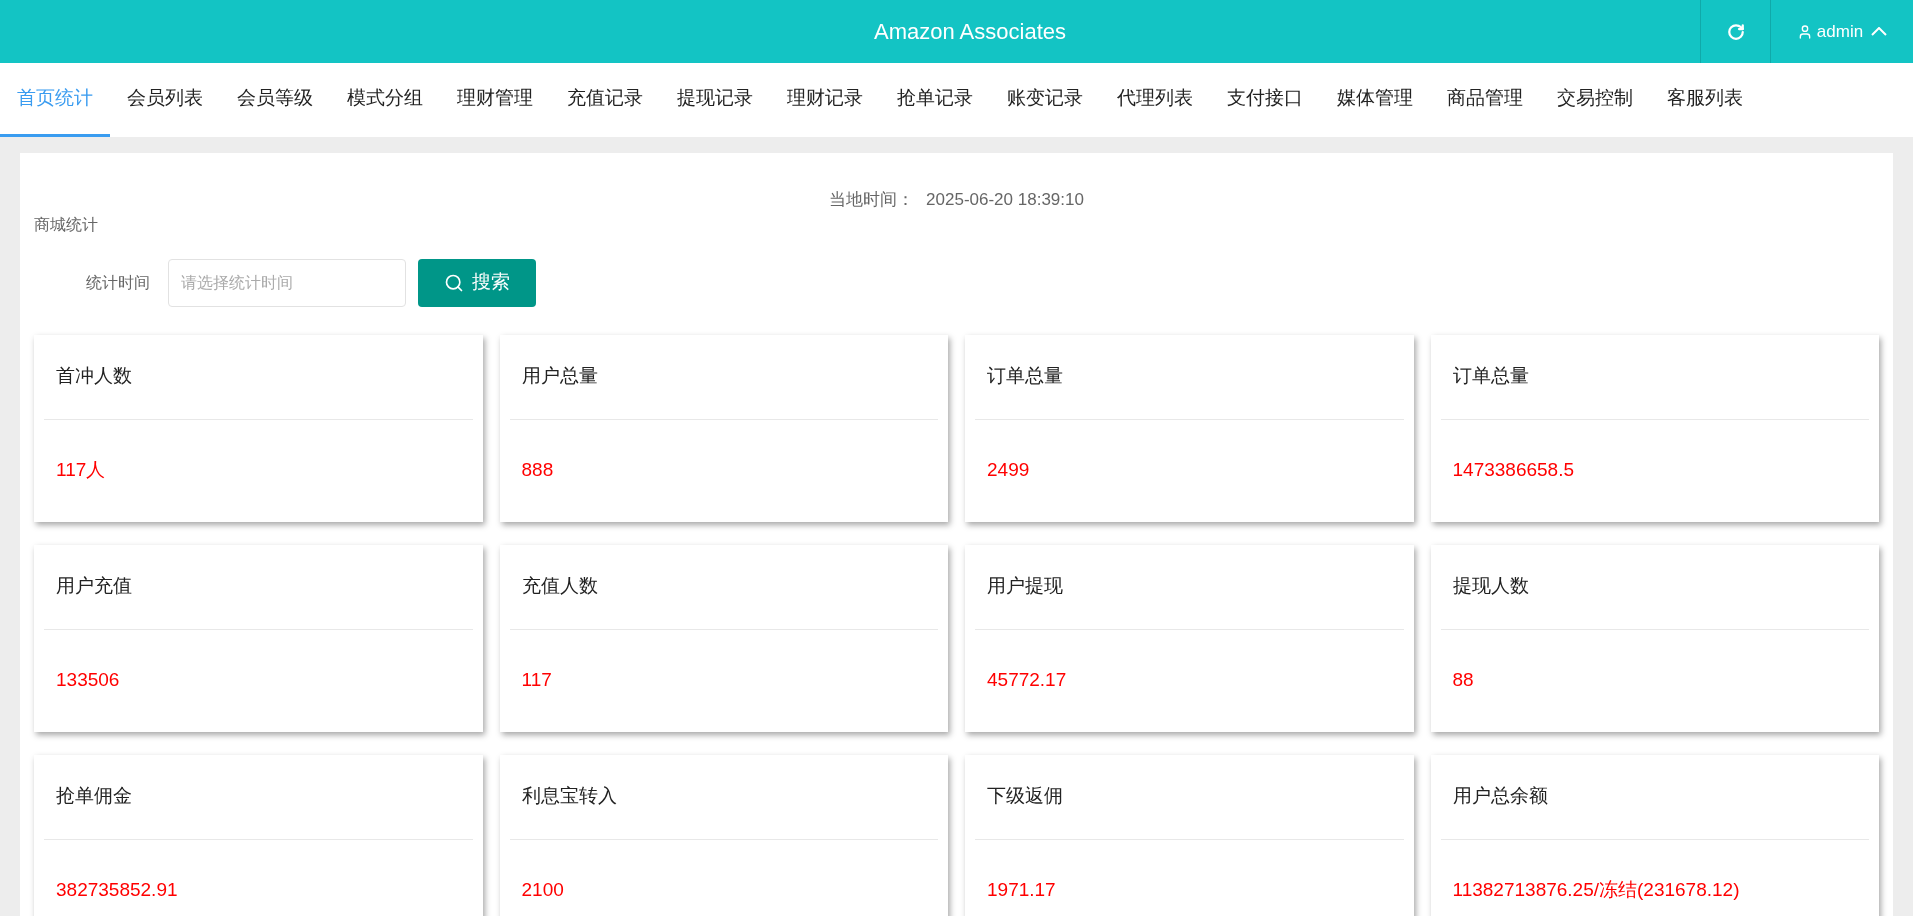 The width and height of the screenshot is (1913, 916). I want to click on nav-tab: 支付接口, so click(1265, 100).